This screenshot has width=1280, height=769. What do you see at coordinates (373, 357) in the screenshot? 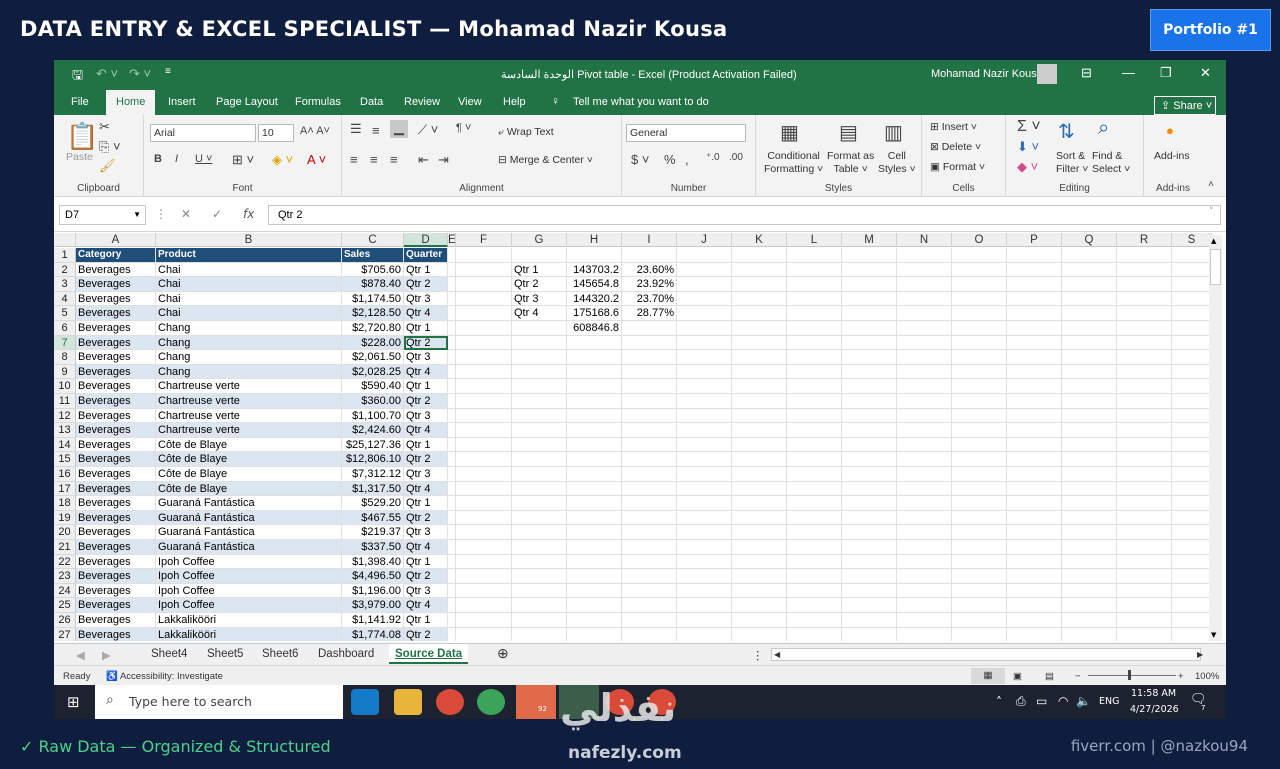
I see `table-cell: $2,061.50` at bounding box center [373, 357].